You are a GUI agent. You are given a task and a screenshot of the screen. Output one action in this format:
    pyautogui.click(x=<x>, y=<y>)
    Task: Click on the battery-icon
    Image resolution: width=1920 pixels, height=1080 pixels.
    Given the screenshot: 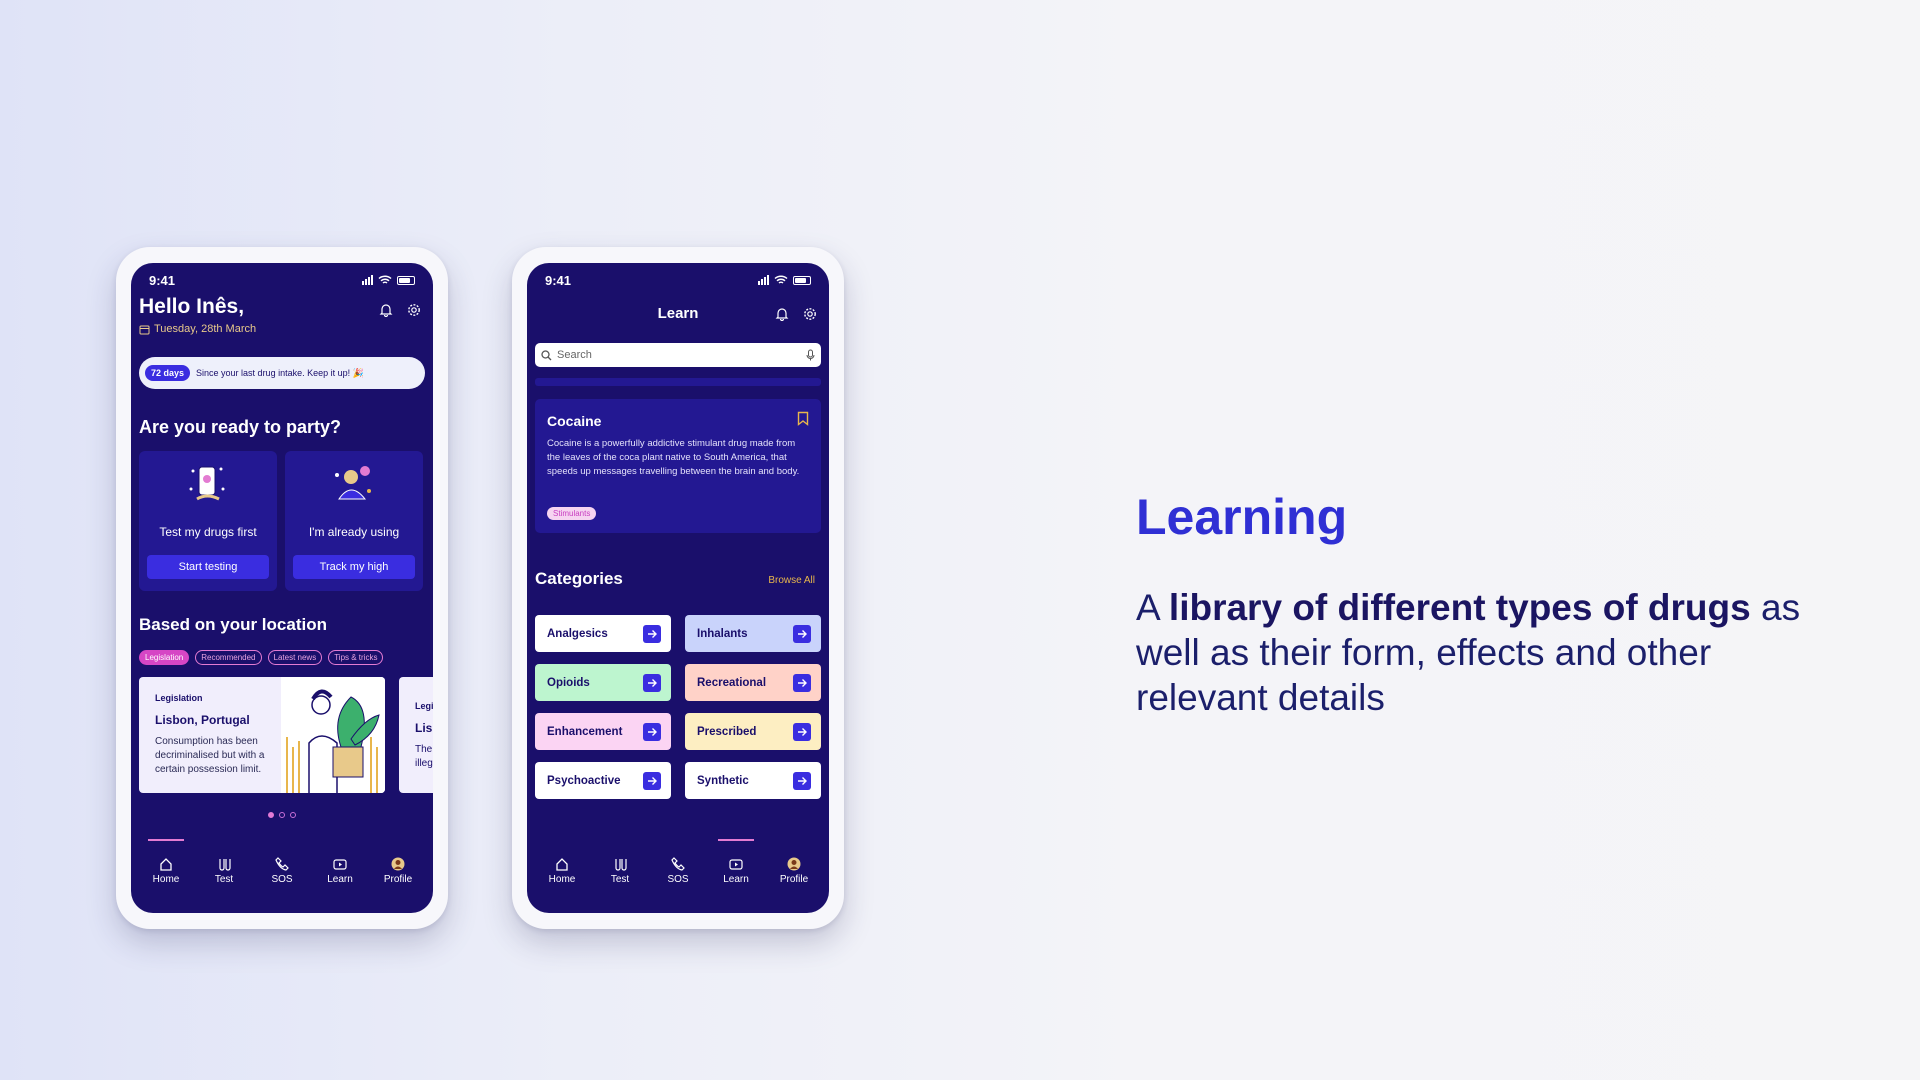 What is the action you would take?
    pyautogui.click(x=802, y=280)
    